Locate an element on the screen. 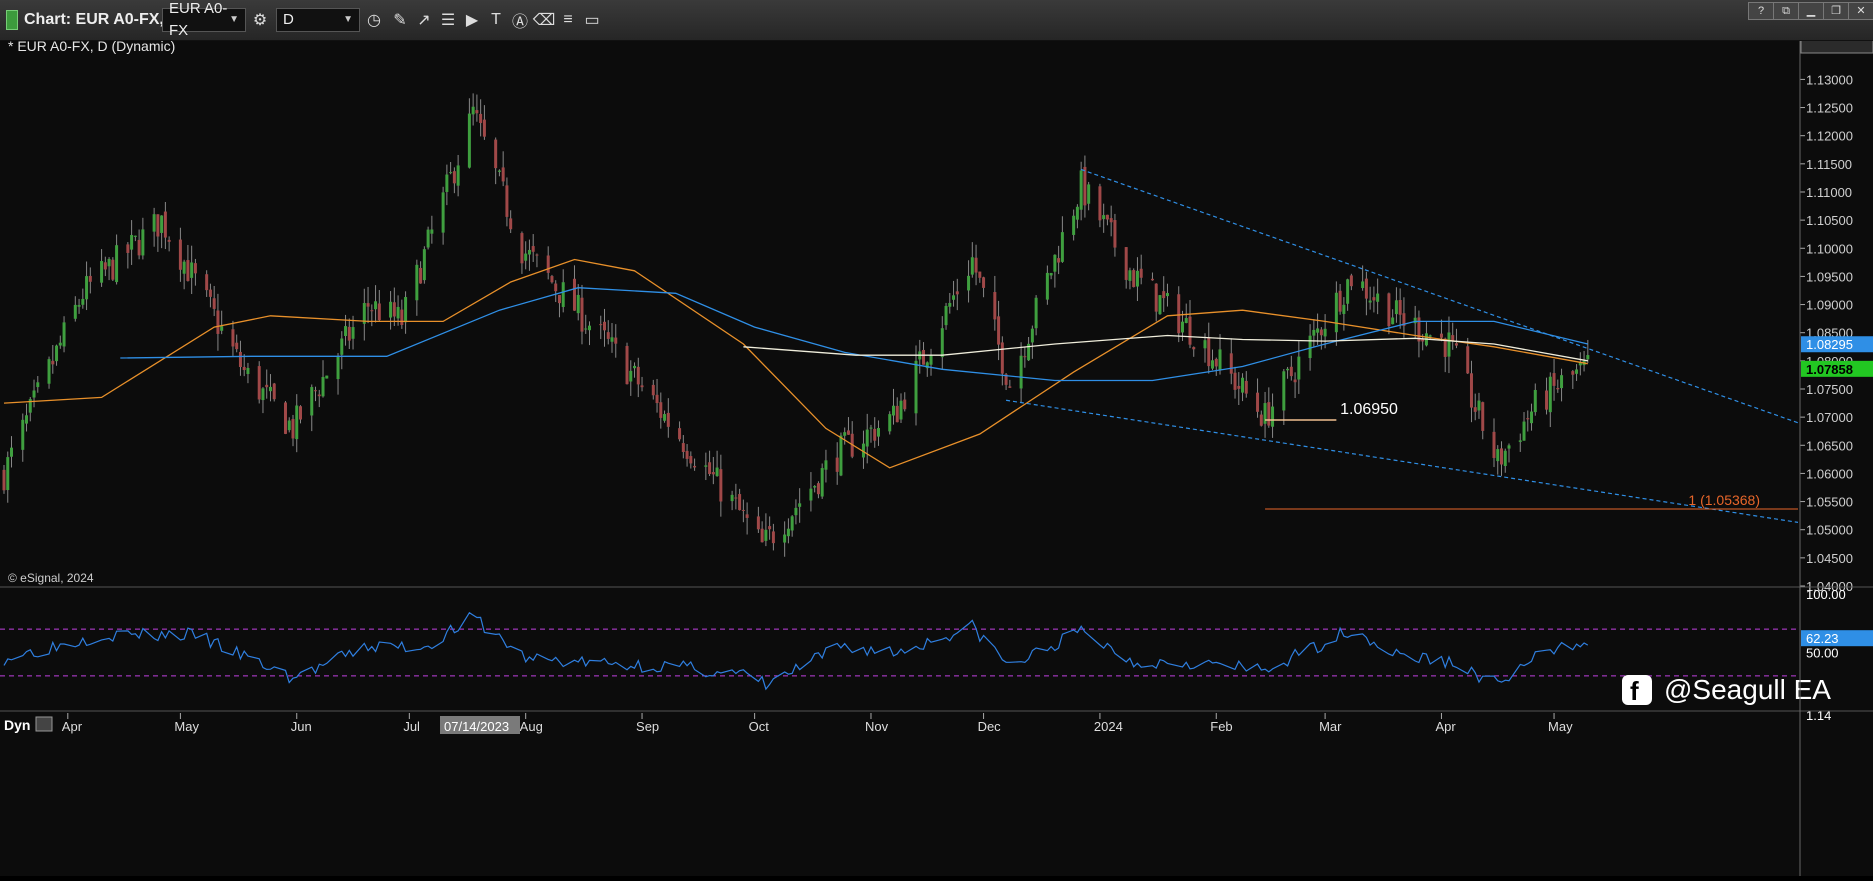  drag-grip-icon is located at coordinates (12, 20).